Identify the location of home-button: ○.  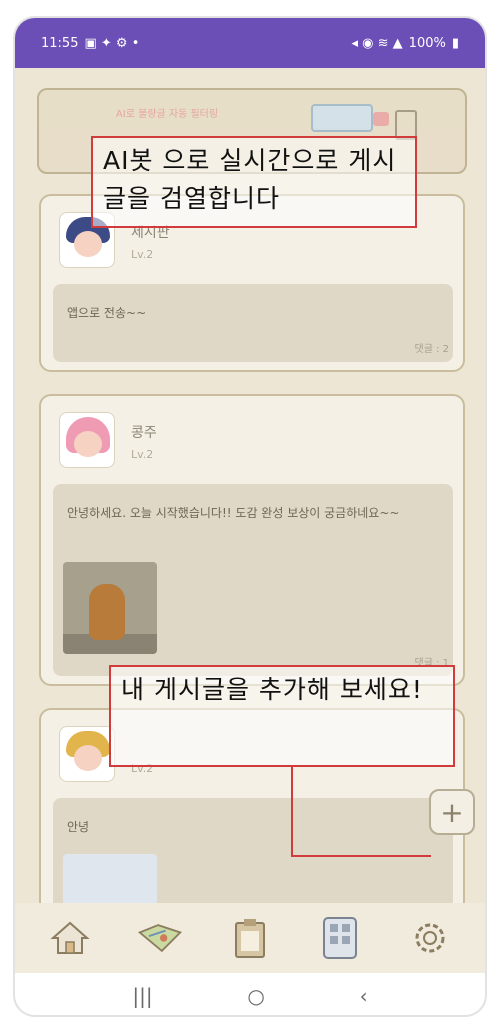
(255, 996).